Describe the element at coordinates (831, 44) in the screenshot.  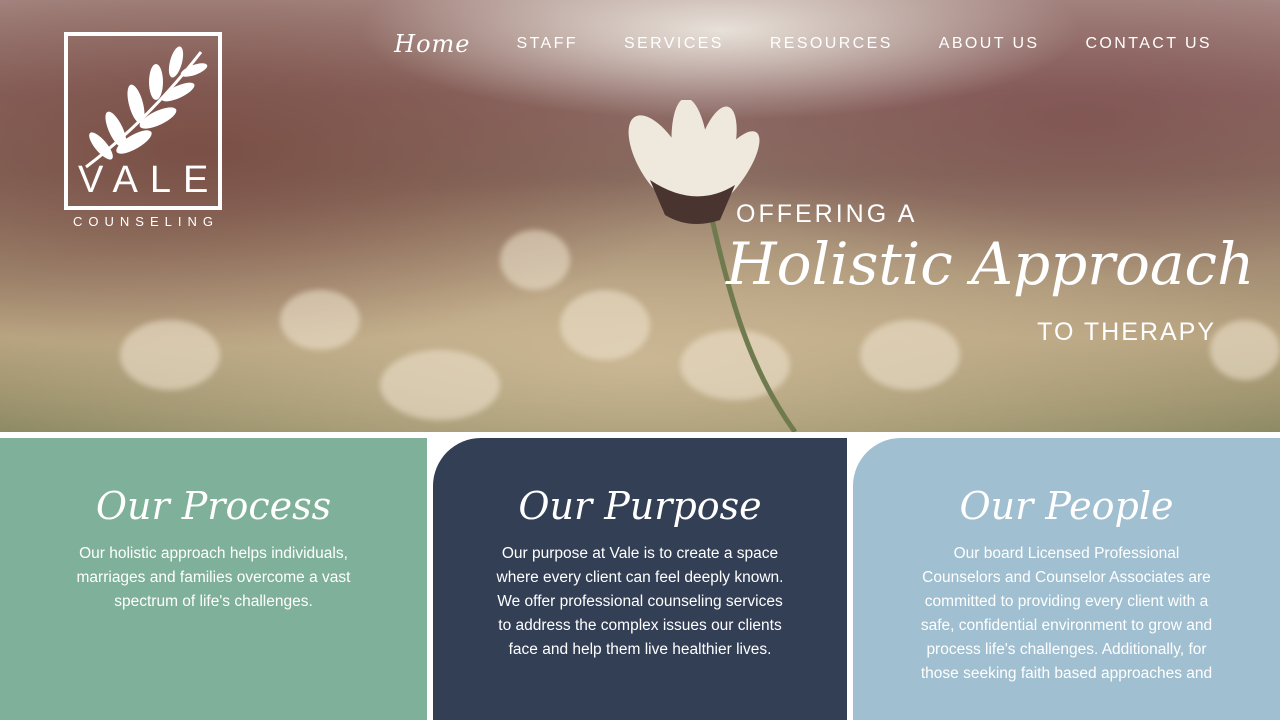
I see `nav-resources: RESOURCES` at that location.